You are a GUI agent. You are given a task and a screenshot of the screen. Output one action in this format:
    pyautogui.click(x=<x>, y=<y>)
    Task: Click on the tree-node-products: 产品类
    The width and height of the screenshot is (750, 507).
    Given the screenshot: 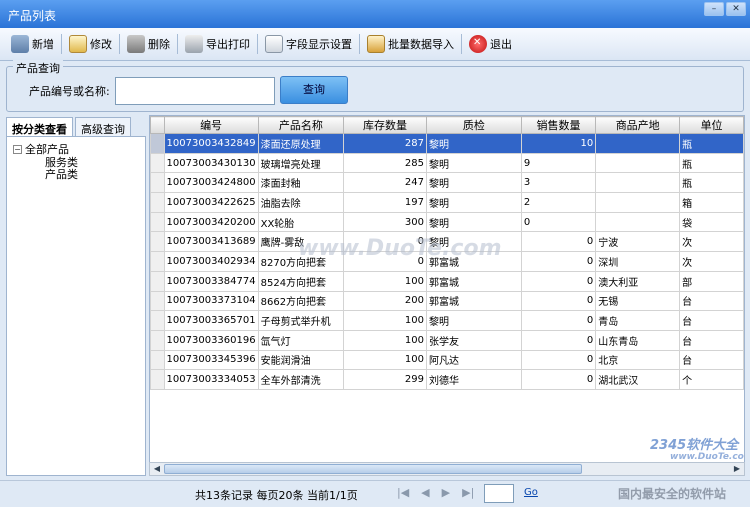 What is the action you would take?
    pyautogui.click(x=92, y=175)
    